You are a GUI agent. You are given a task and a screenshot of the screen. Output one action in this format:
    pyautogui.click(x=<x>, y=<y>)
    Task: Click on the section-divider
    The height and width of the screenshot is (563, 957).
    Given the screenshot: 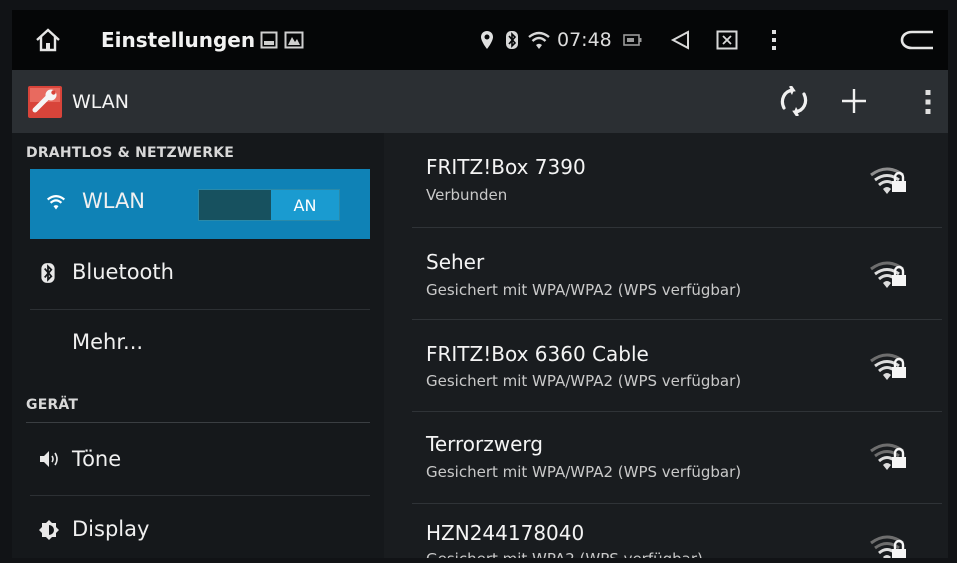 What is the action you would take?
    pyautogui.click(x=198, y=422)
    